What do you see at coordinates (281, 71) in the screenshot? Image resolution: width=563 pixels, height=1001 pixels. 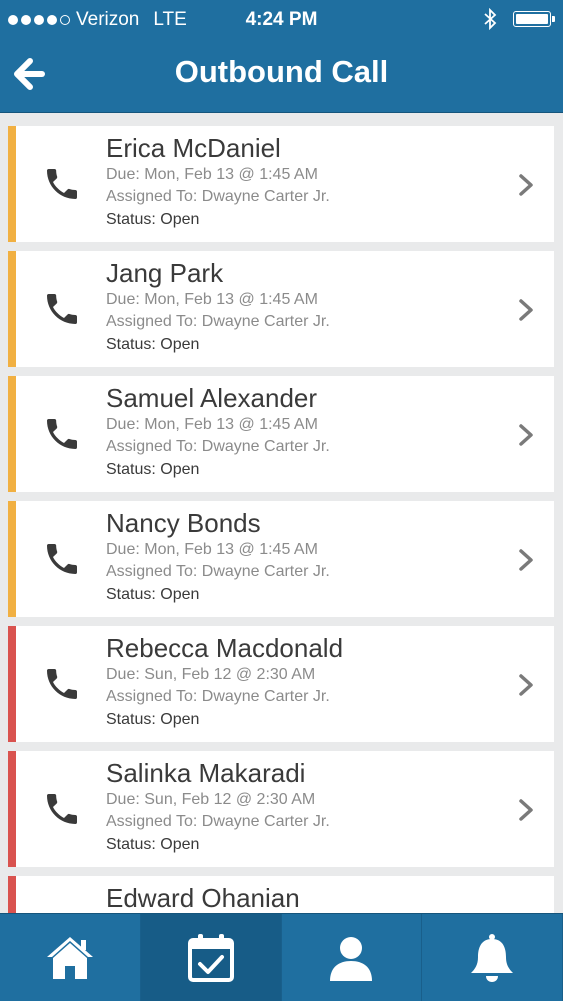 I see `page-title: Outbound Call` at bounding box center [281, 71].